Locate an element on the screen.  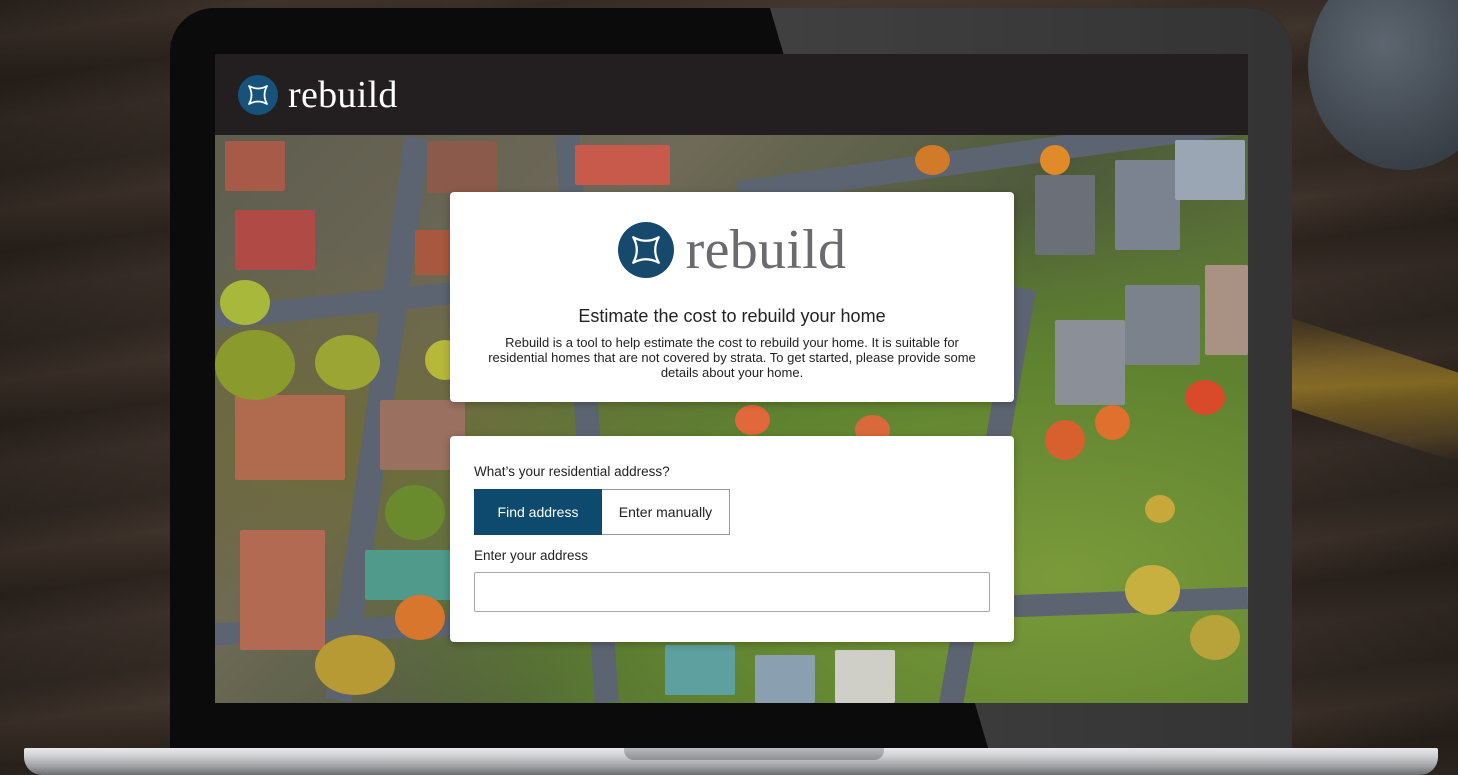
app-header: rebuild is located at coordinates (731, 94).